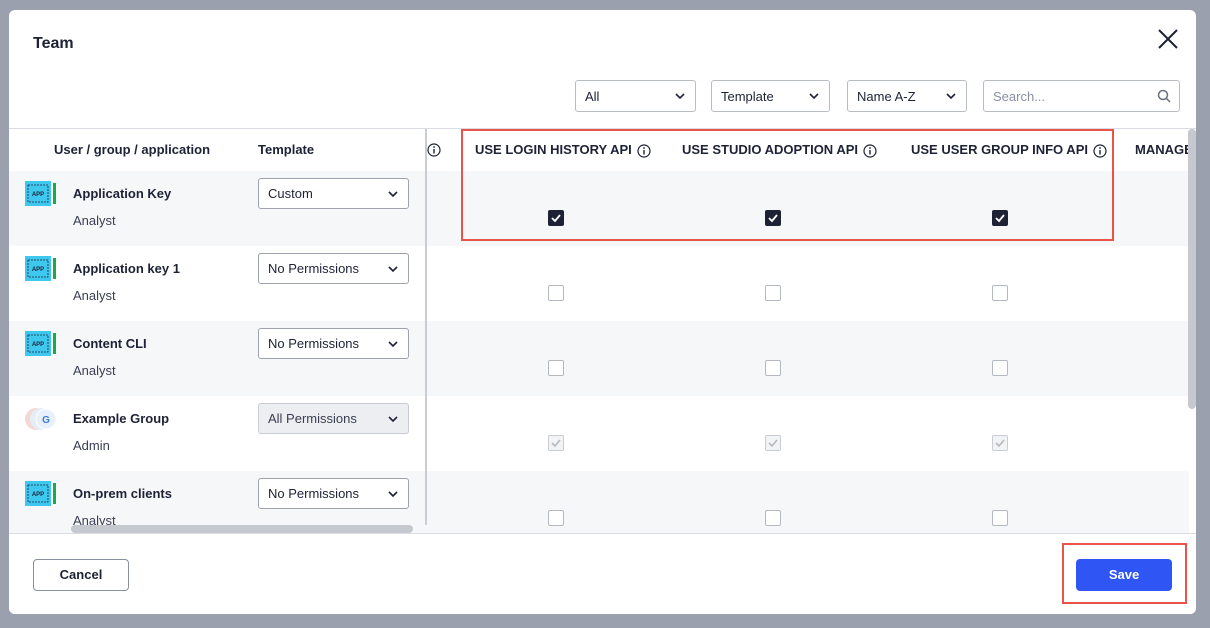 The width and height of the screenshot is (1210, 628). What do you see at coordinates (999, 149) in the screenshot?
I see `header-user-group-info-api-label: USE USER GROUP INFO API` at bounding box center [999, 149].